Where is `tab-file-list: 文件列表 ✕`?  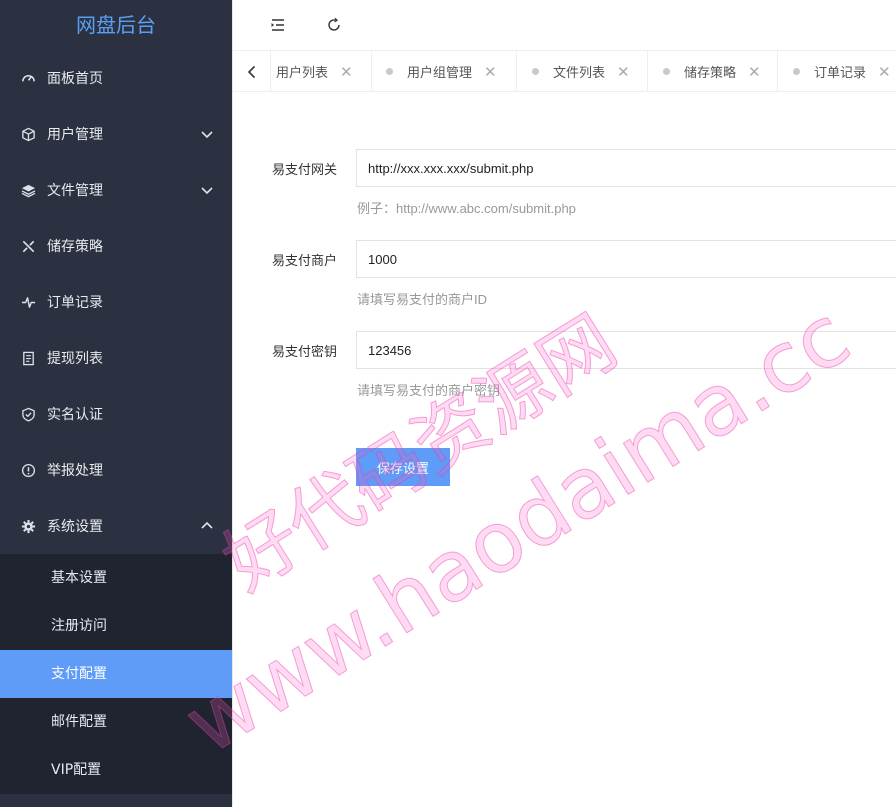 tab-file-list: 文件列表 ✕ is located at coordinates (582, 71).